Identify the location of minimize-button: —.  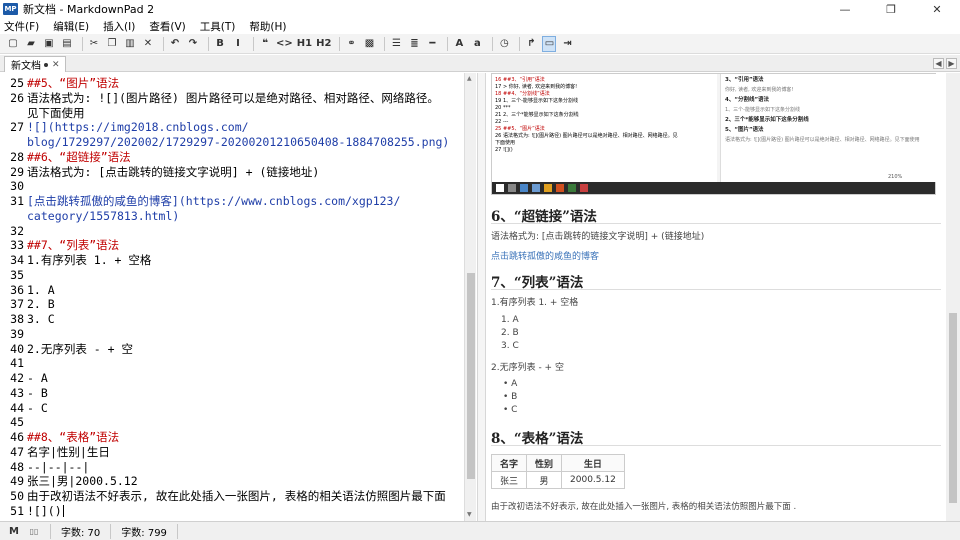
(845, 9).